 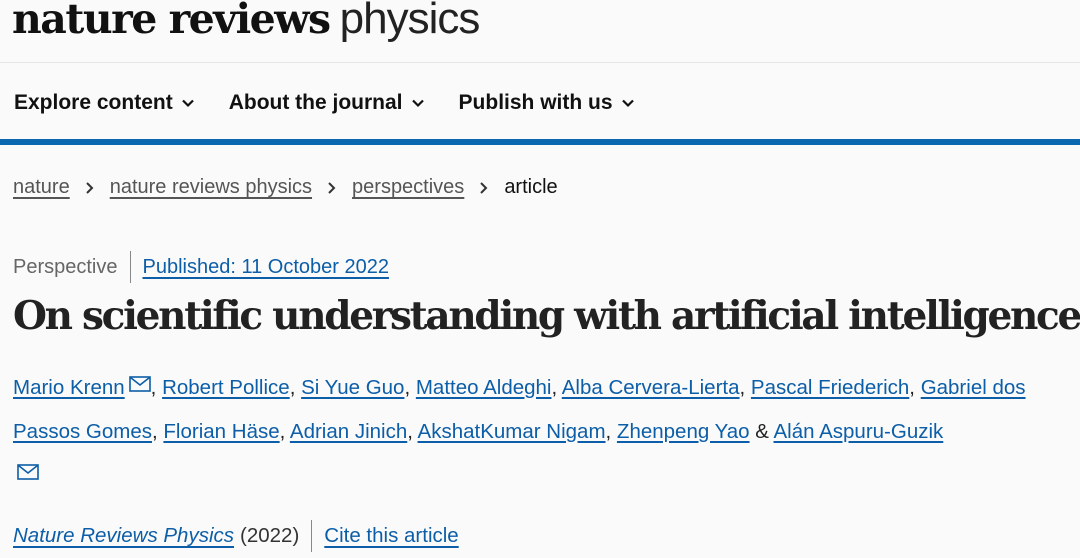 What do you see at coordinates (352, 387) in the screenshot?
I see `author-link: Si Yue Guo` at bounding box center [352, 387].